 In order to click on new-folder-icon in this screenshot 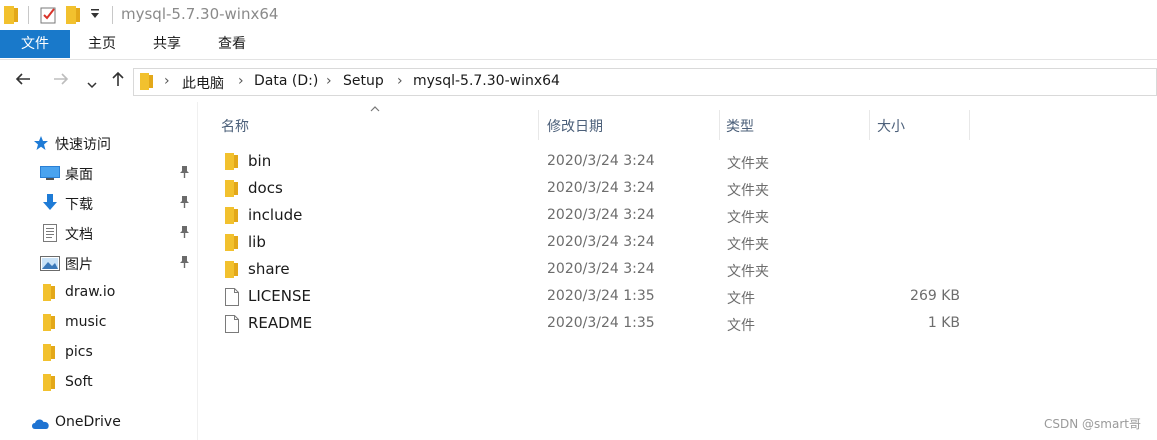, I will do `click(73, 17)`.